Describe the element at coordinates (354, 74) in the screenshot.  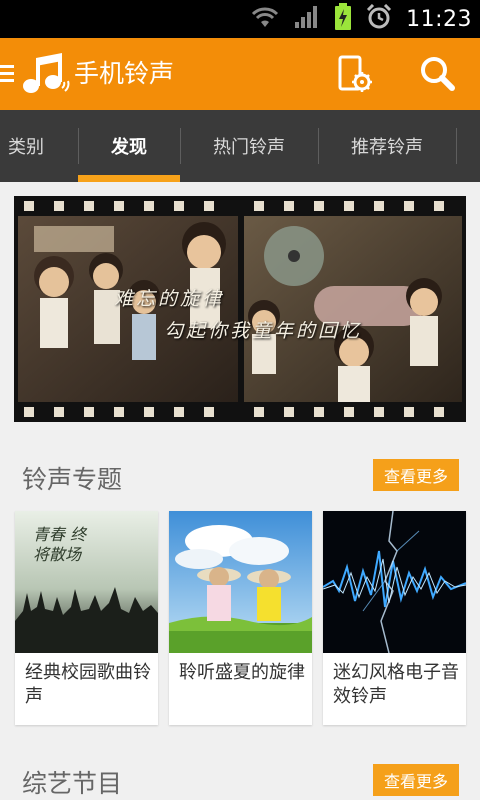
I see `phone-settings-icon` at that location.